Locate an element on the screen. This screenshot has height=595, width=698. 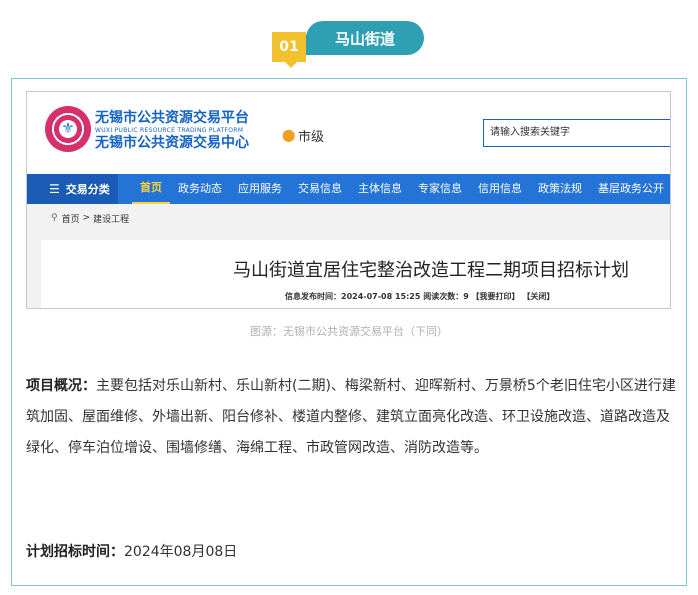
image-caption: 图源：无锡市公共资源交易平台（下同） is located at coordinates (349, 331).